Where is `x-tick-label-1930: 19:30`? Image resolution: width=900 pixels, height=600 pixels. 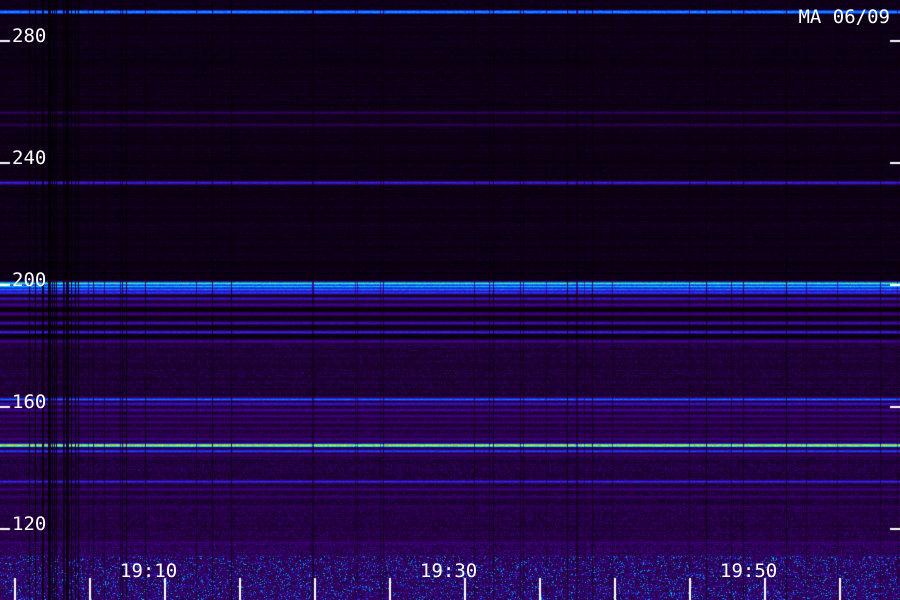 x-tick-label-1930: 19:30 is located at coordinates (449, 571).